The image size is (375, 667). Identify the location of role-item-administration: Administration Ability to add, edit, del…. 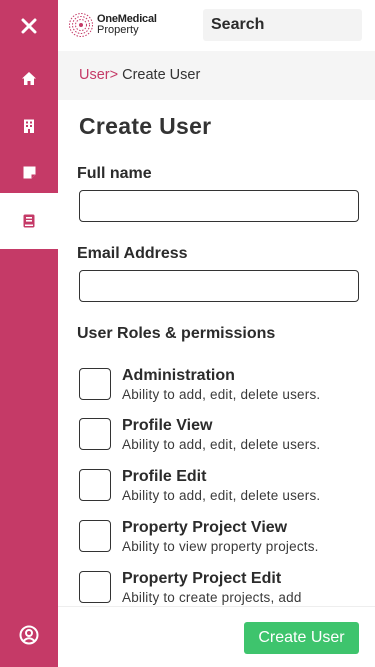
(224, 389).